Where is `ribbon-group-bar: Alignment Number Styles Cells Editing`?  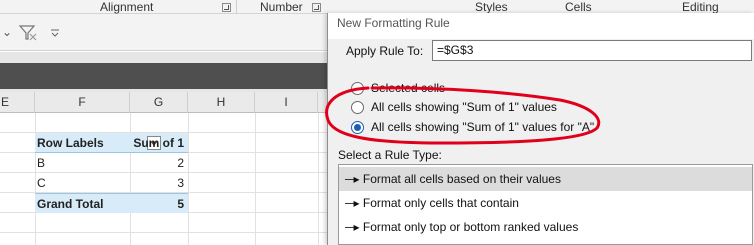 ribbon-group-bar: Alignment Number Styles Cells Editing is located at coordinates (377, 7).